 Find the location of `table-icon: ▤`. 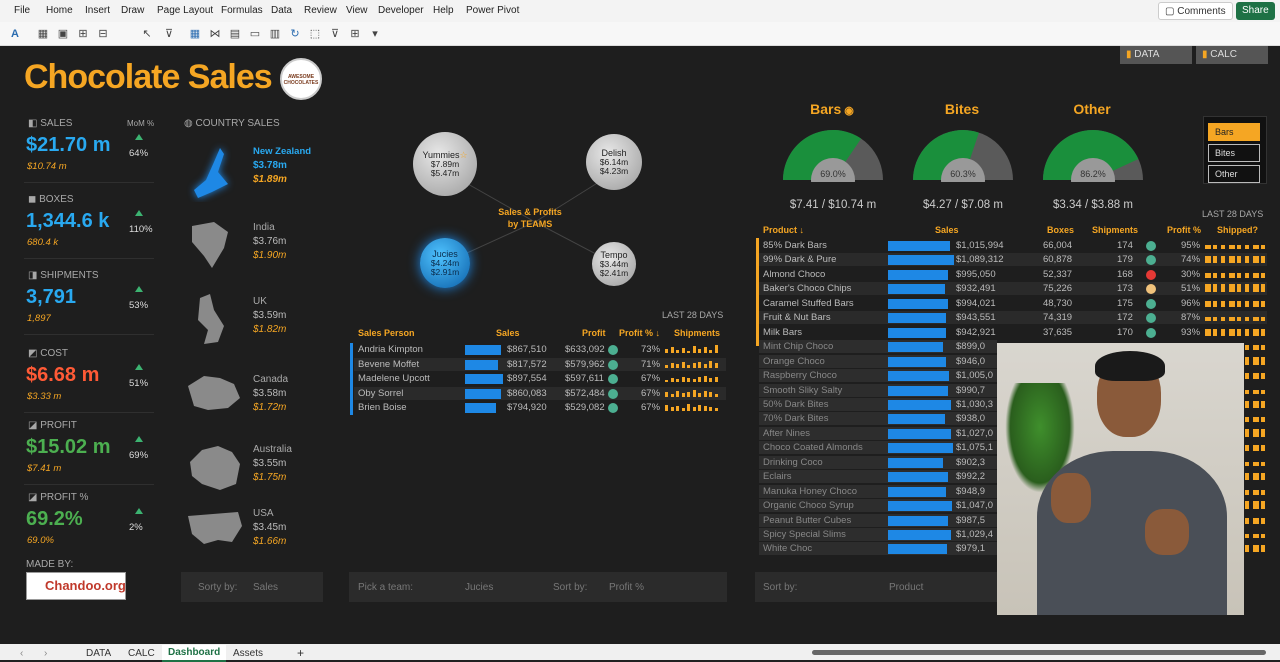

table-icon: ▤ is located at coordinates (235, 34).